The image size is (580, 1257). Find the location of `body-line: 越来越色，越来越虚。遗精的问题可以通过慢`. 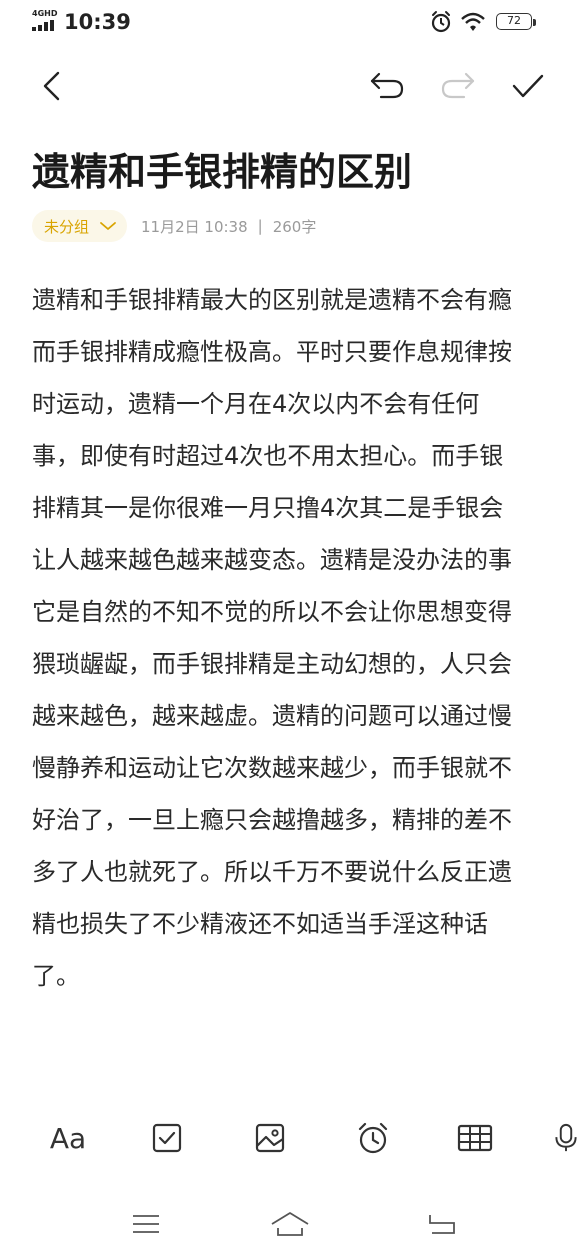

body-line: 越来越色，越来越虚。遗精的问题可以通过慢 is located at coordinates (272, 716).